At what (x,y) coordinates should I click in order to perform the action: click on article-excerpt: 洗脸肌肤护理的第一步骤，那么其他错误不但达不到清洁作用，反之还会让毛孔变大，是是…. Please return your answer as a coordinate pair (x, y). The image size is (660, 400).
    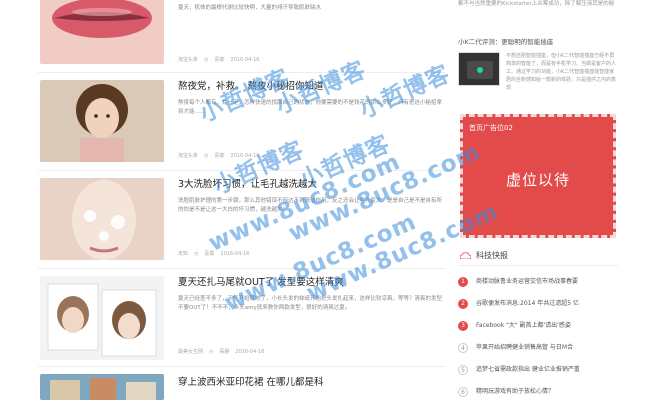
    Looking at the image, I should click on (310, 205).